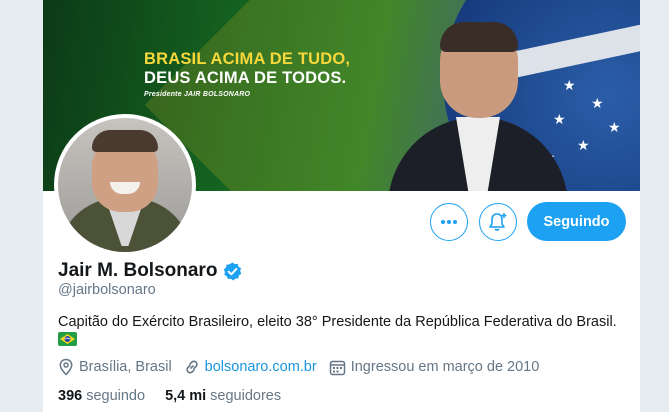 This screenshot has height=412, width=669. Describe the element at coordinates (186, 396) in the screenshot. I see `followers-count: 5,4 mi` at that location.